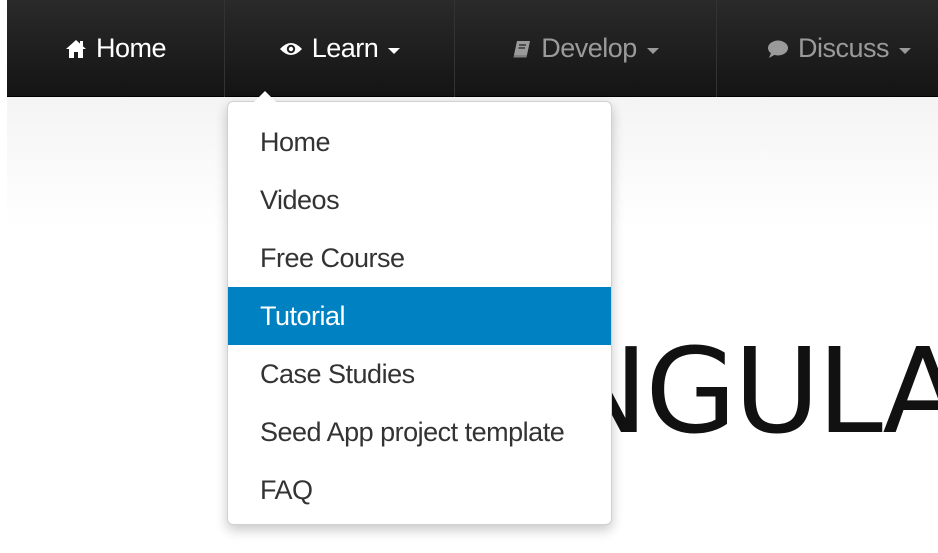 Image resolution: width=938 pixels, height=553 pixels. I want to click on menu-item-videos: Videos, so click(419, 200).